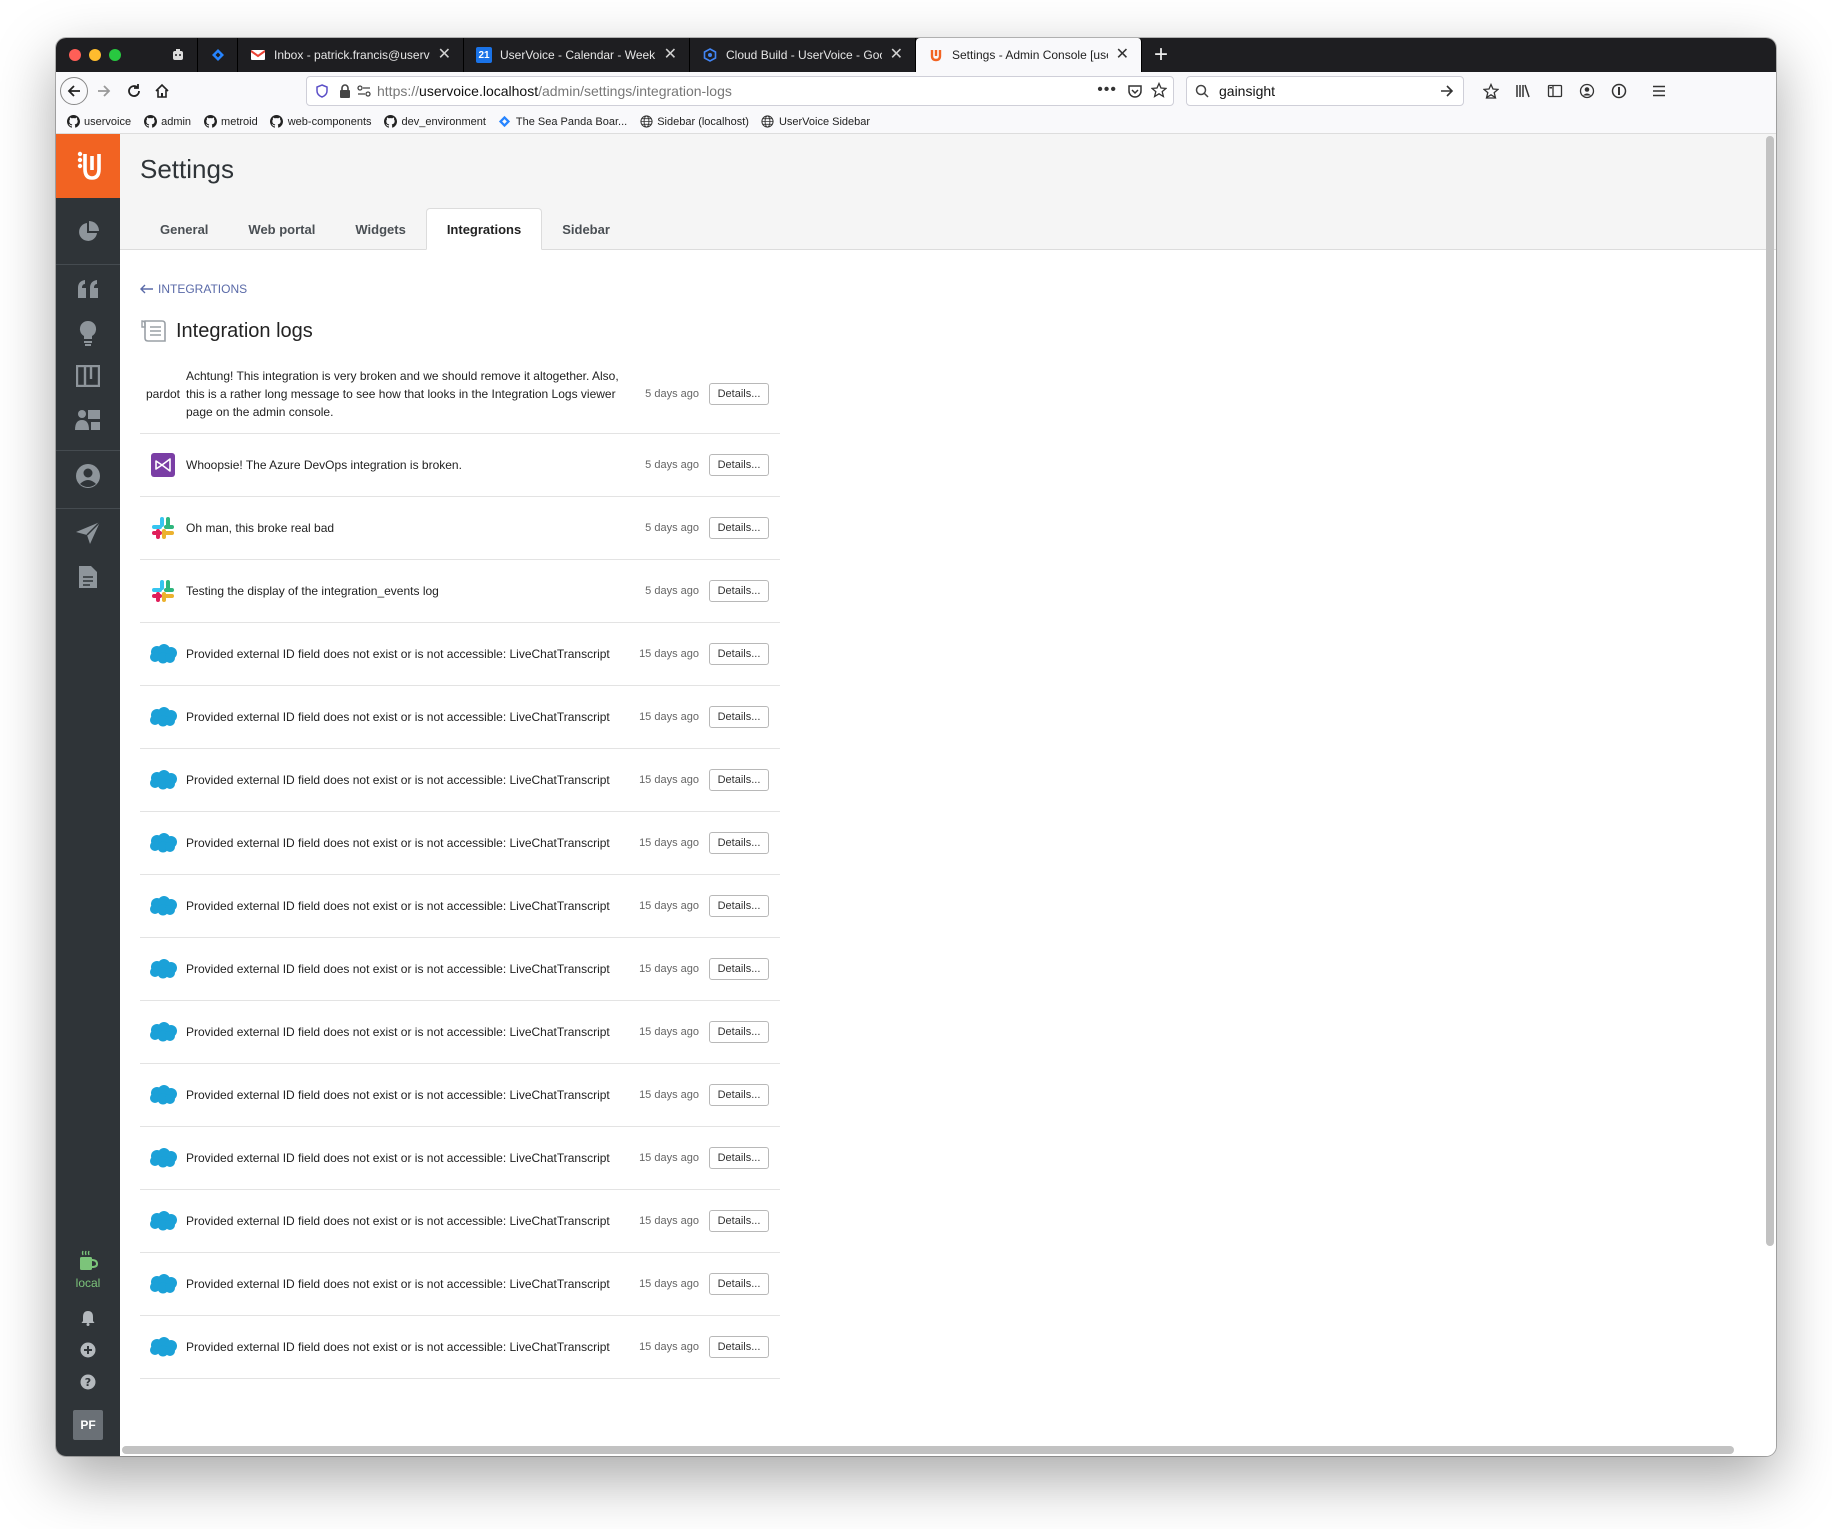 The width and height of the screenshot is (1832, 1529). I want to click on help-button: ?, so click(88, 1384).